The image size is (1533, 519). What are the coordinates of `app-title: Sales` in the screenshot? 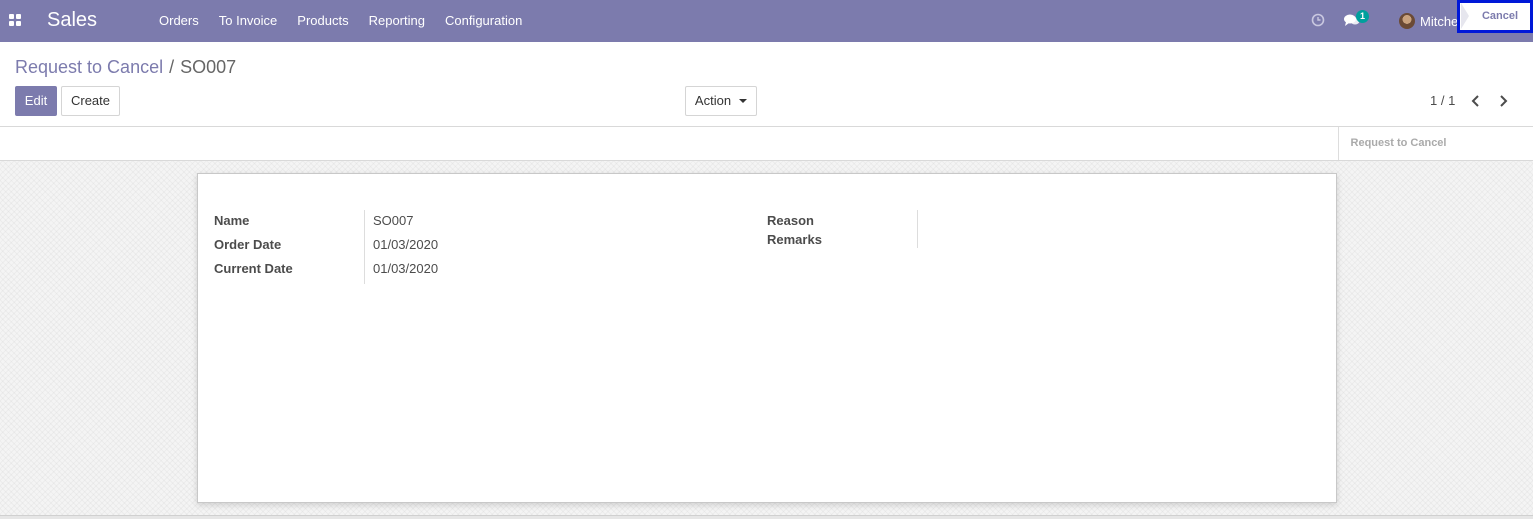 It's located at (72, 20).